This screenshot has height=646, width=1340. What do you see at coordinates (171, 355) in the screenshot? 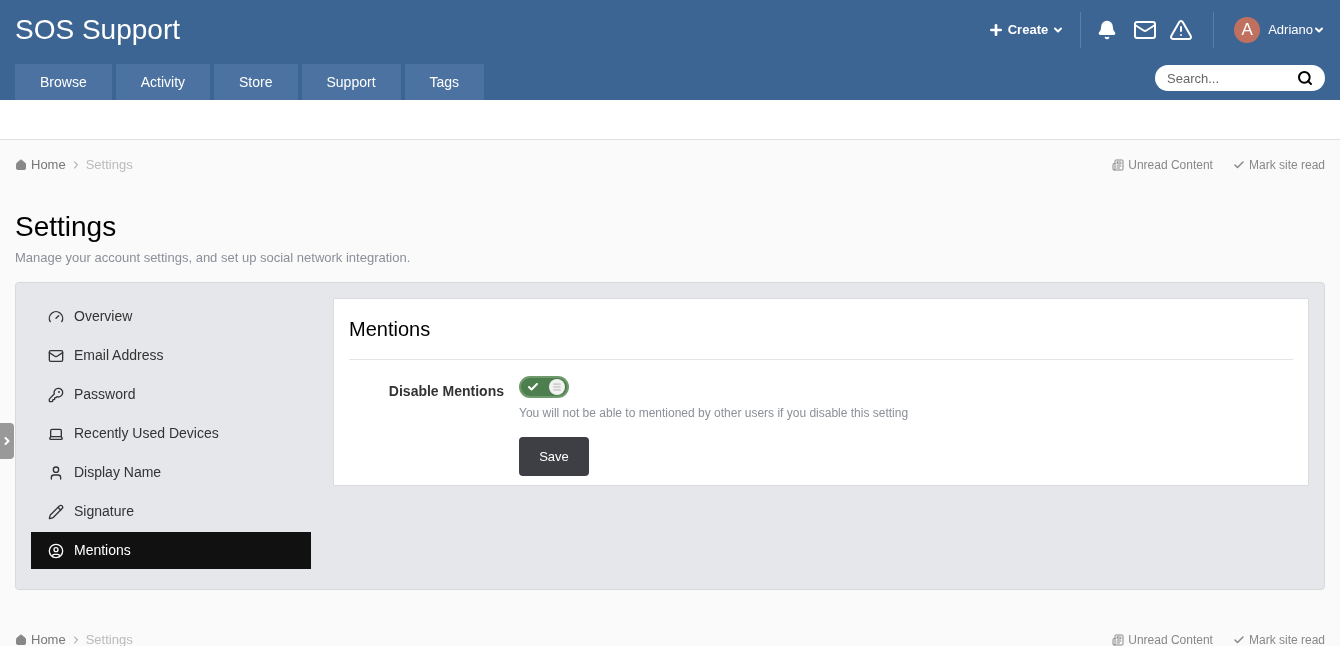
I see `sidebar-item: Email Address` at bounding box center [171, 355].